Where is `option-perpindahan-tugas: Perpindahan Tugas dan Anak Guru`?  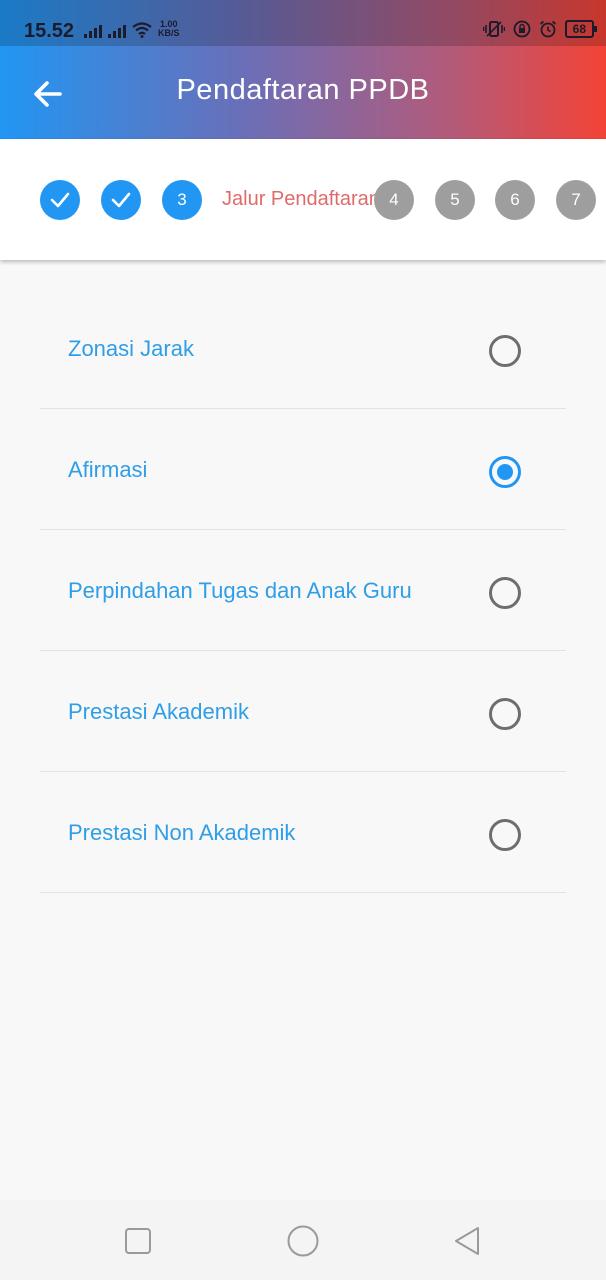
option-perpindahan-tugas: Perpindahan Tugas dan Anak Guru is located at coordinates (303, 590).